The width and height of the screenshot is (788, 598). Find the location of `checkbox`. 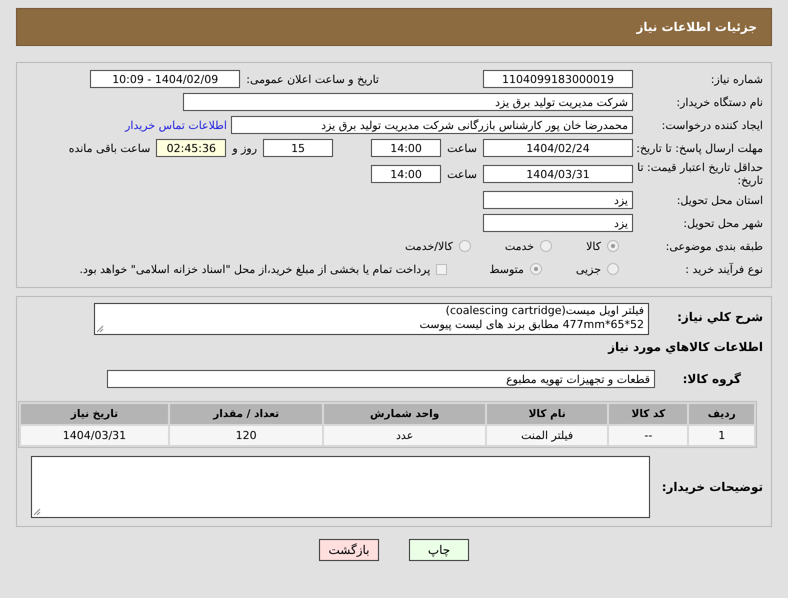

checkbox is located at coordinates (442, 269).